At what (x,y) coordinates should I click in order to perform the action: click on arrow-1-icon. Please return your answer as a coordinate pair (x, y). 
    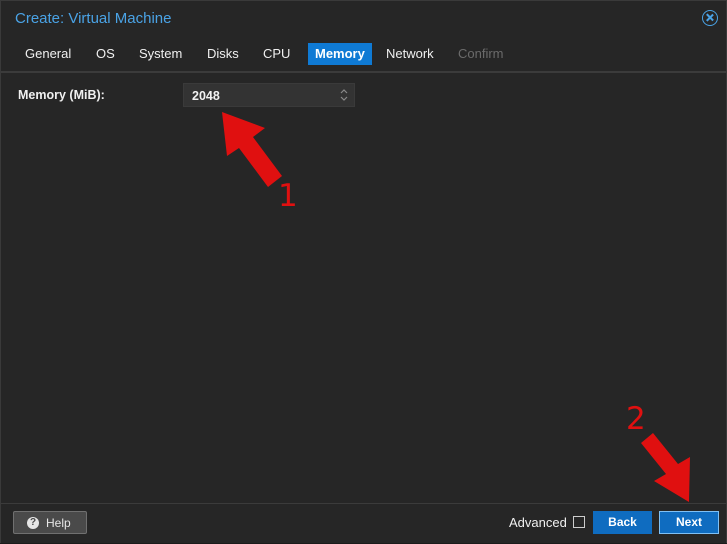
    Looking at the image, I should click on (252, 149).